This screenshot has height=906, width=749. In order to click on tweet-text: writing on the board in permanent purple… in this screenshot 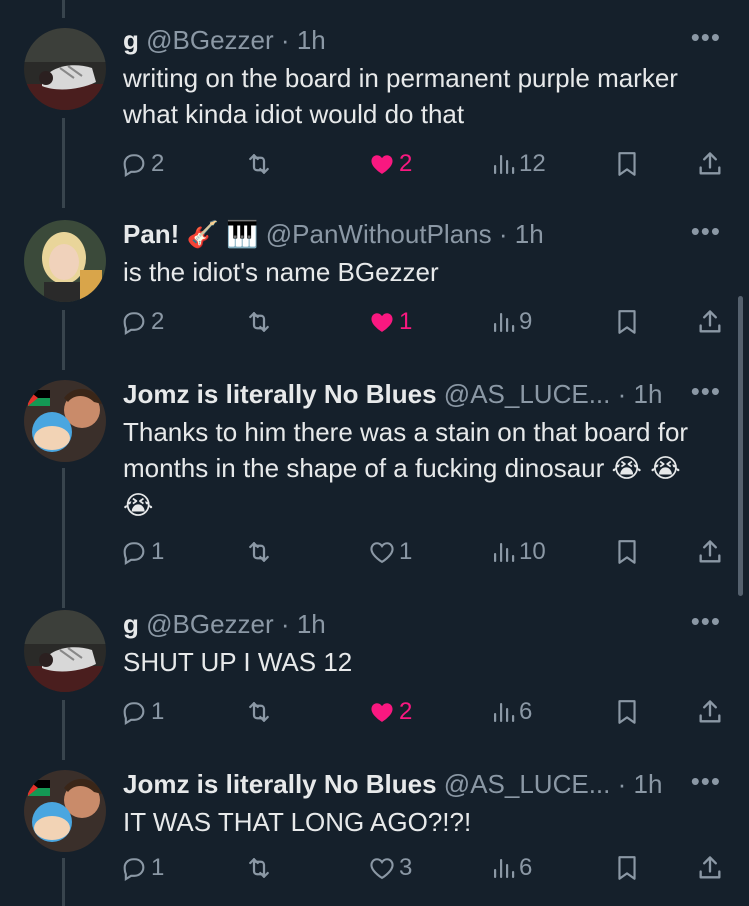, I will do `click(400, 96)`.